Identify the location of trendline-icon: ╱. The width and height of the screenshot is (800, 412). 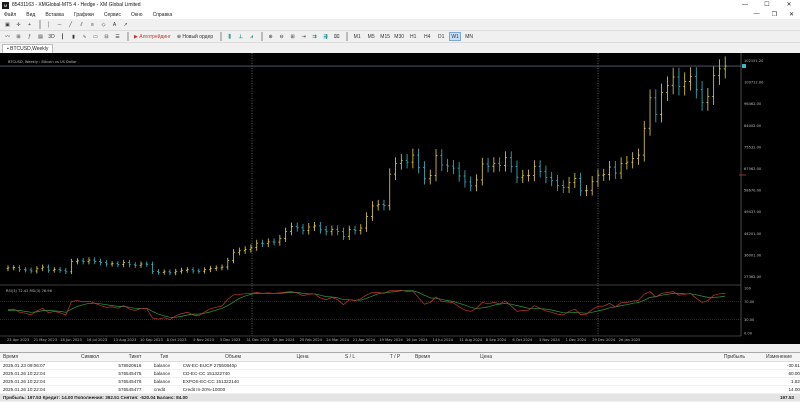
(70, 24).